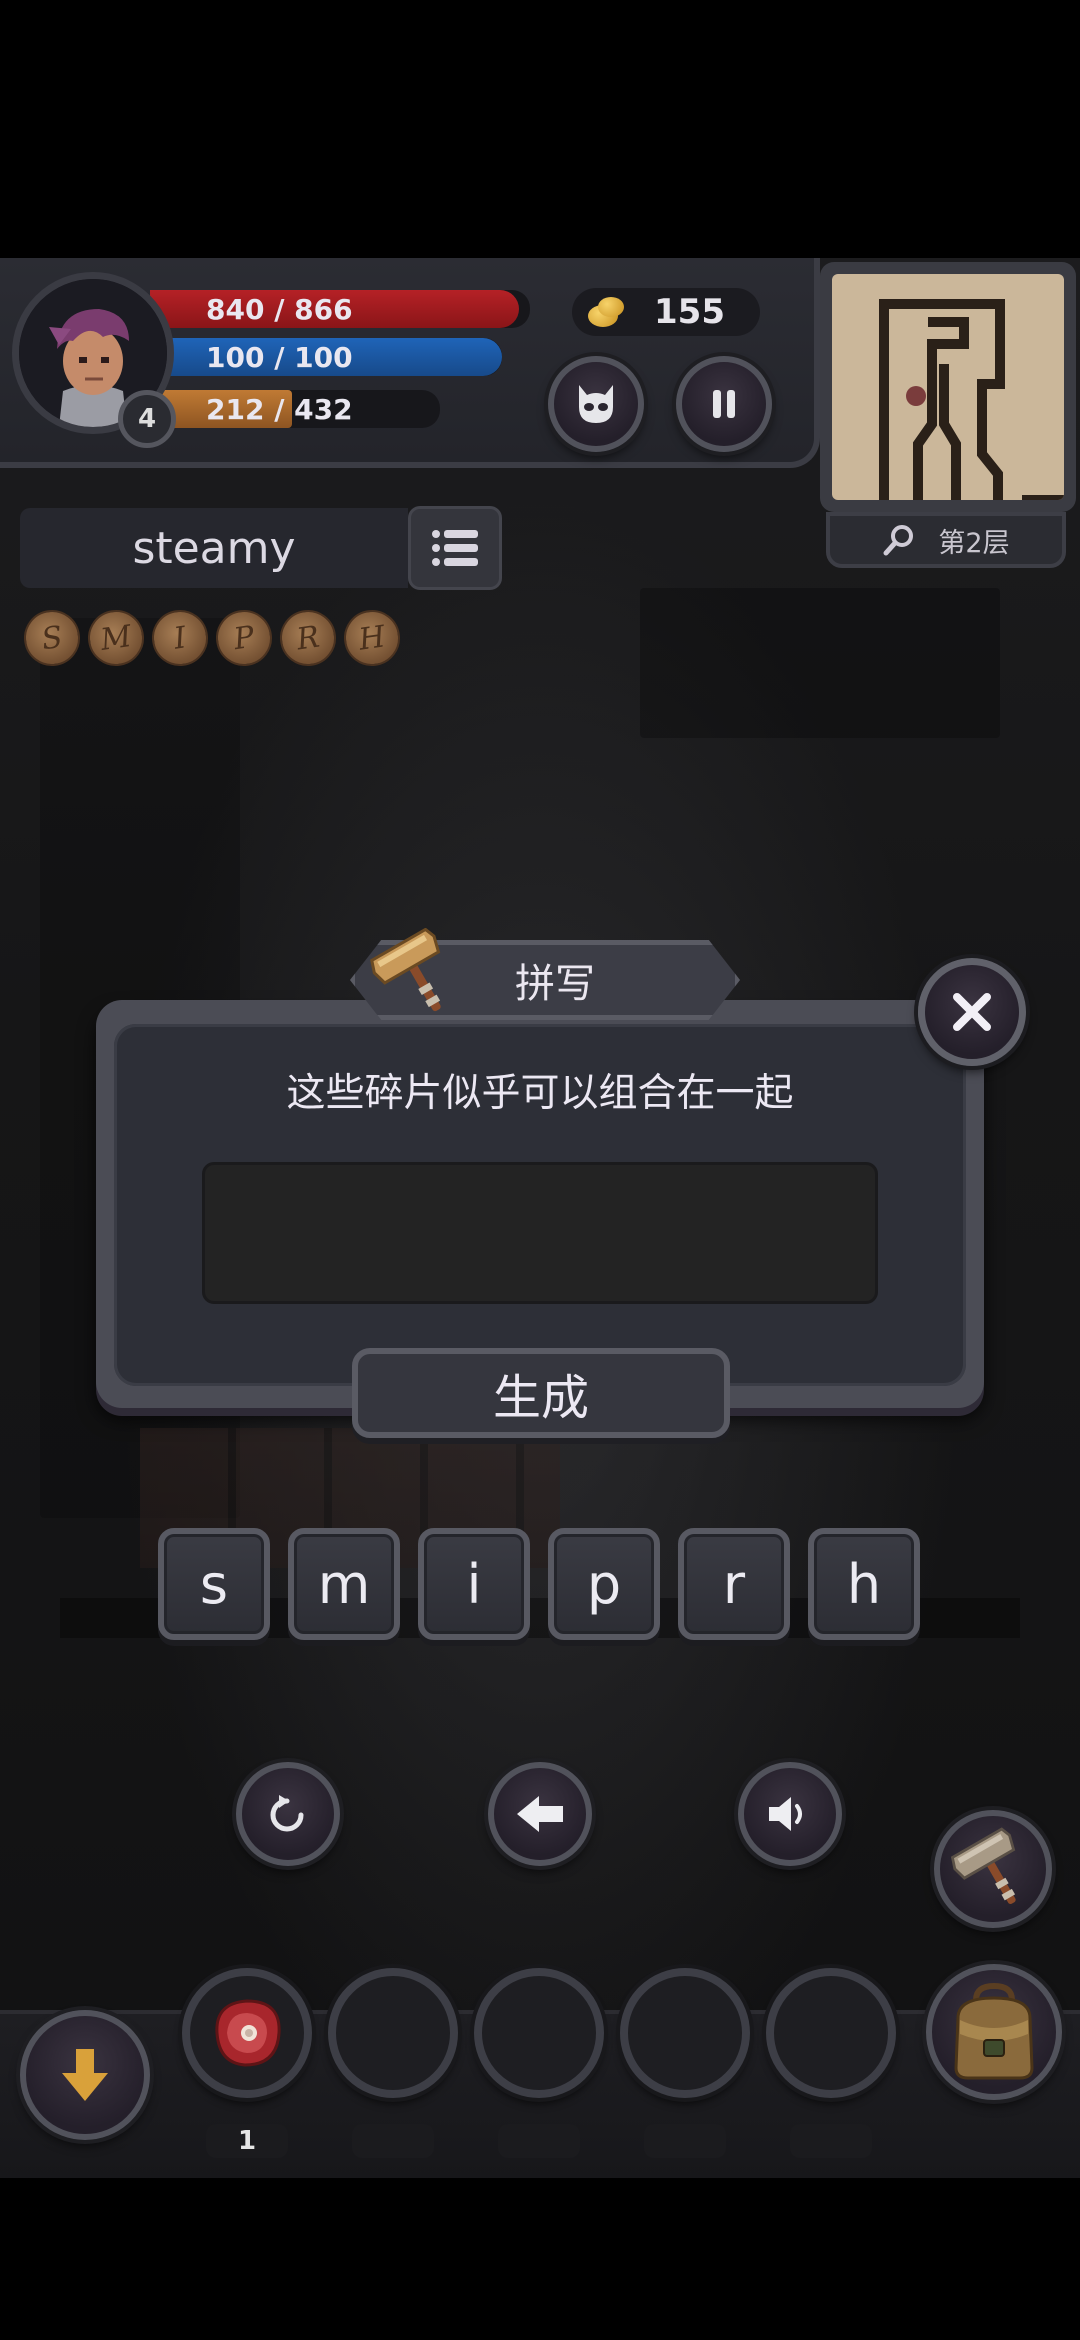 This screenshot has height=2340, width=1080. Describe the element at coordinates (540, 1233) in the screenshot. I see `spell-input-field` at that location.